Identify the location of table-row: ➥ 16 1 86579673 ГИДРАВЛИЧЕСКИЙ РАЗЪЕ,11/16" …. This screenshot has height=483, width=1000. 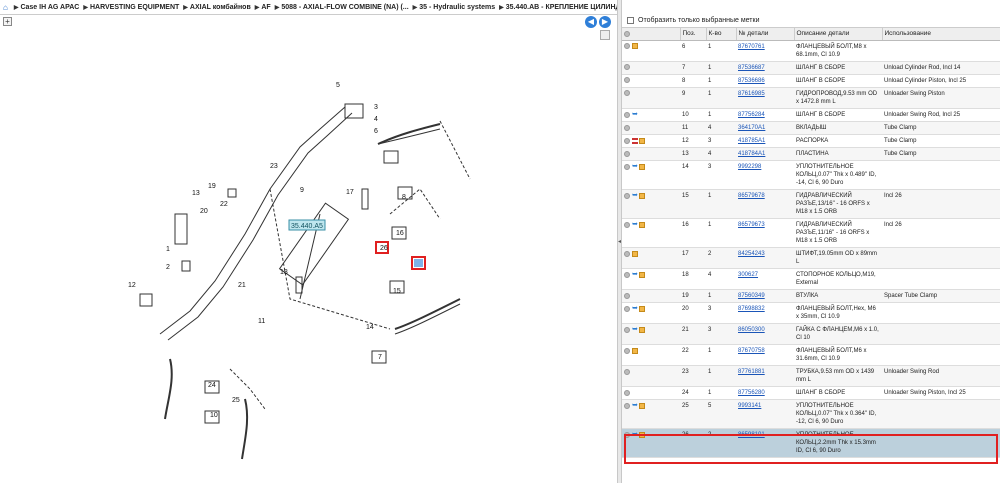
(811, 233).